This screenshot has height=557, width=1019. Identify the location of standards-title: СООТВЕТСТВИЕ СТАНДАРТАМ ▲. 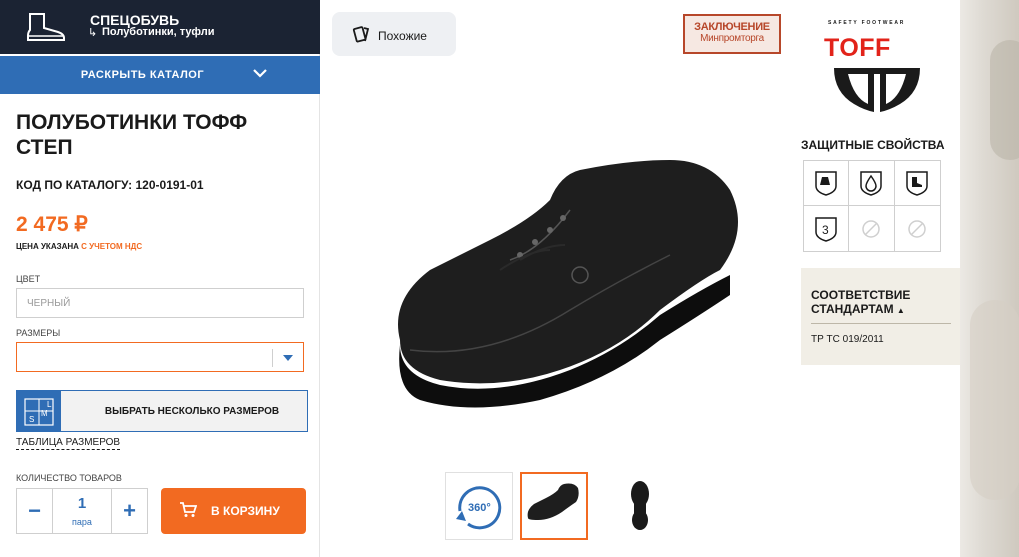
(860, 303).